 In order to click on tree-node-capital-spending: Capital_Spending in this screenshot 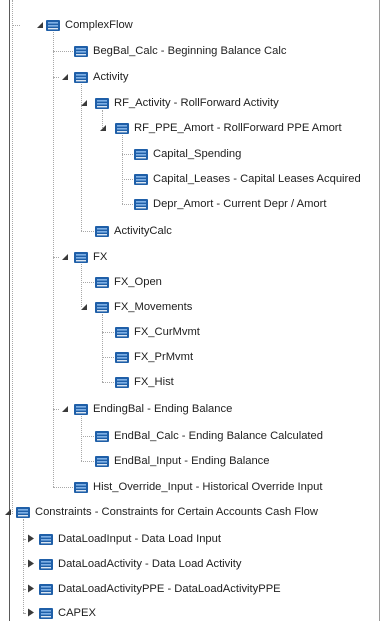, I will do `click(187, 154)`.